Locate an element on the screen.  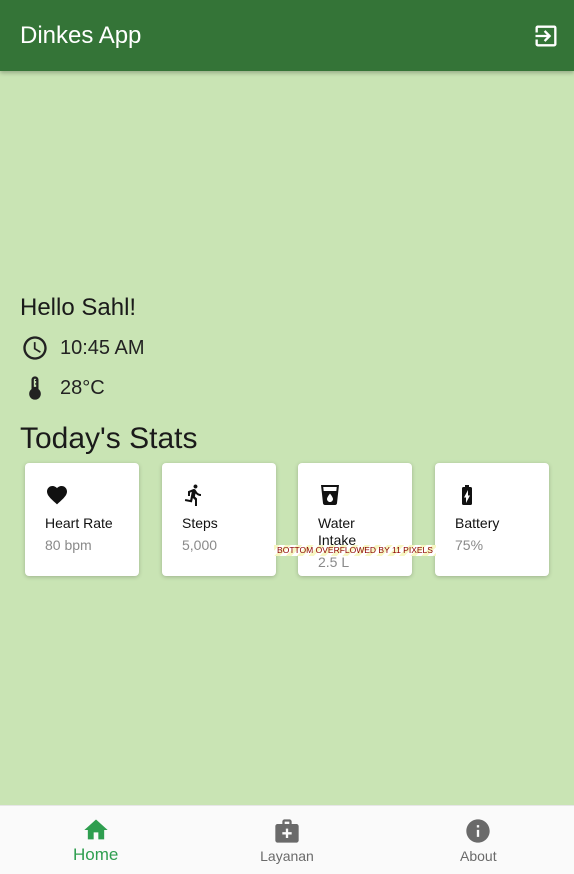
walk-icon is located at coordinates (194, 495).